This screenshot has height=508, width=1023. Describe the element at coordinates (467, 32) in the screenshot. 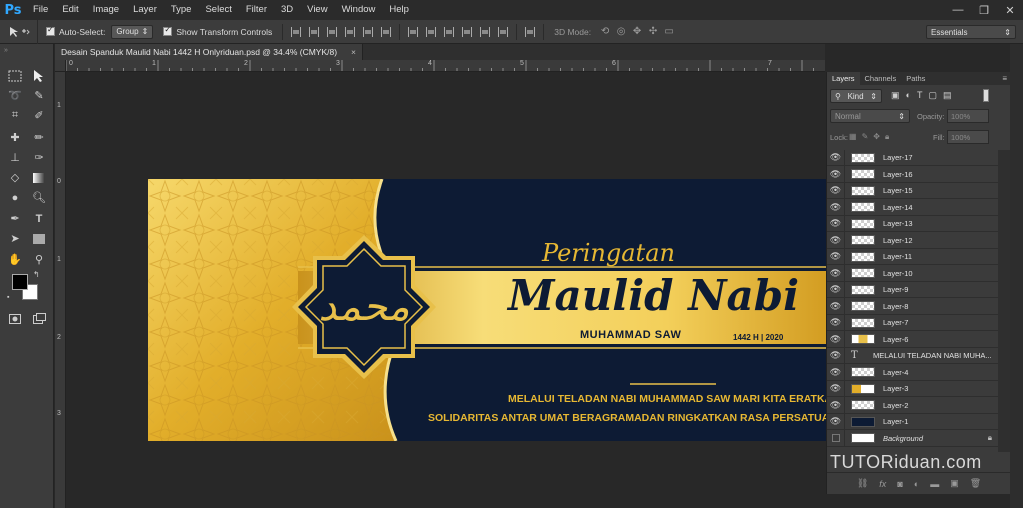

I see `distribute-left-icon` at that location.